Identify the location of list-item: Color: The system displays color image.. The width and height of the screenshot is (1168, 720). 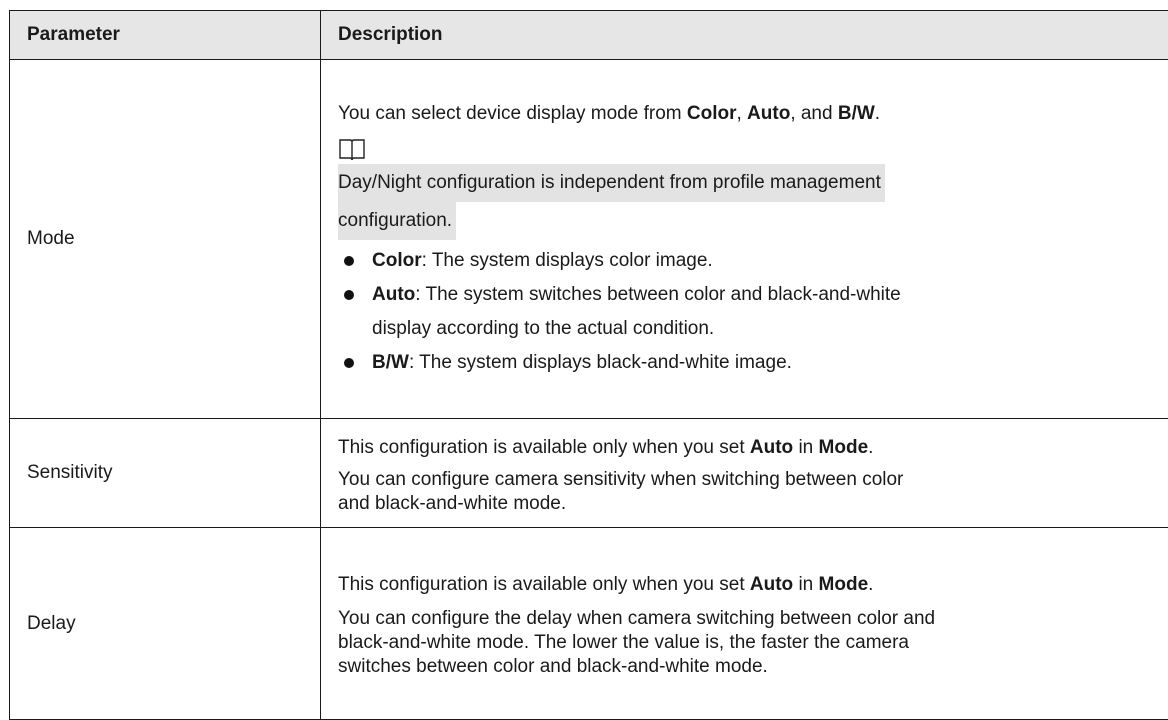
(751, 261).